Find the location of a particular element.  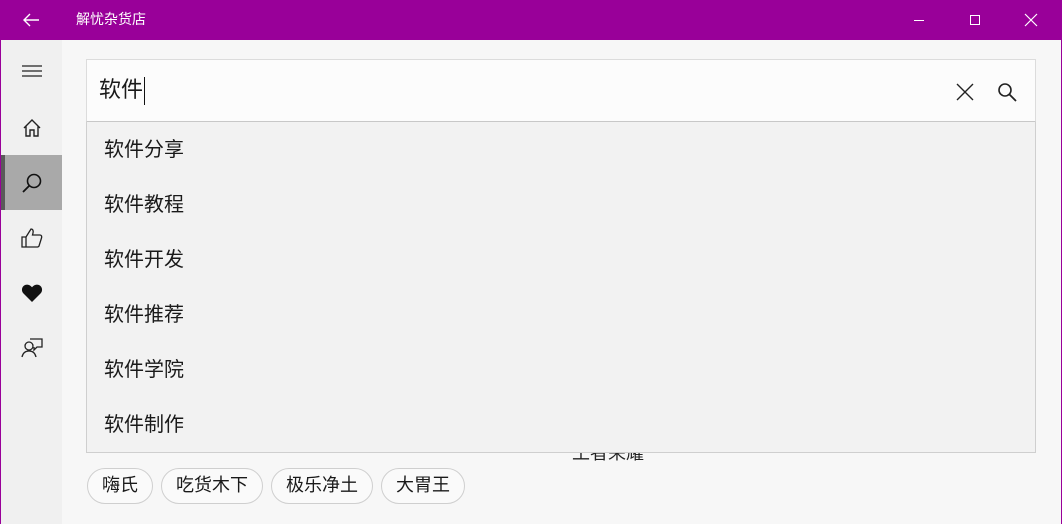

nav-menu-toggle is located at coordinates (31, 70).